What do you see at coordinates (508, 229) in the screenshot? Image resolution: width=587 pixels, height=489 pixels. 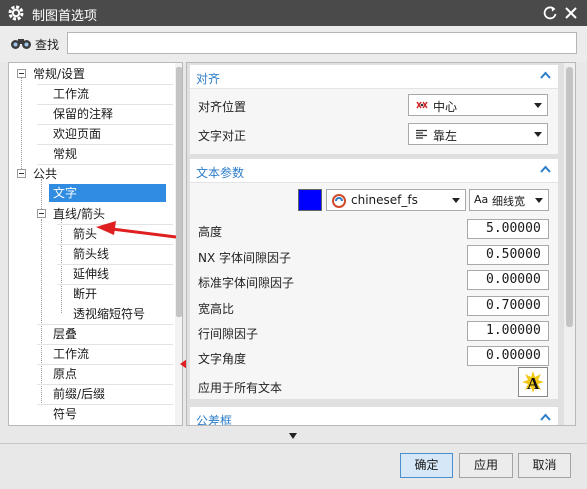 I see `height-field: 5.00000` at bounding box center [508, 229].